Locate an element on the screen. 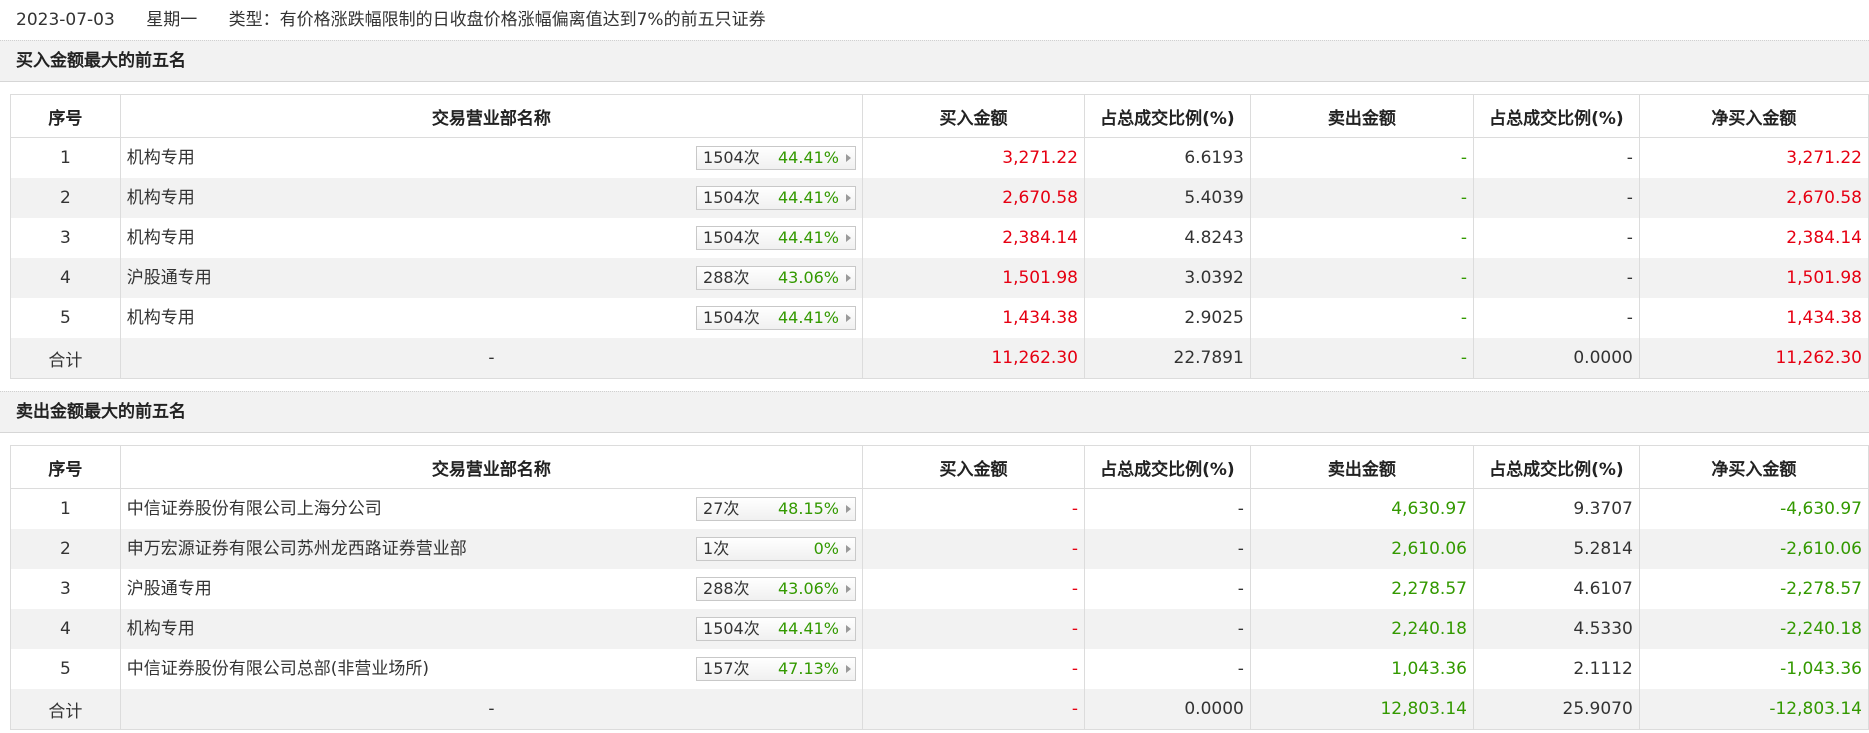 The height and width of the screenshot is (733, 1869). cell-sell: 2,278.57 is located at coordinates (1361, 589).